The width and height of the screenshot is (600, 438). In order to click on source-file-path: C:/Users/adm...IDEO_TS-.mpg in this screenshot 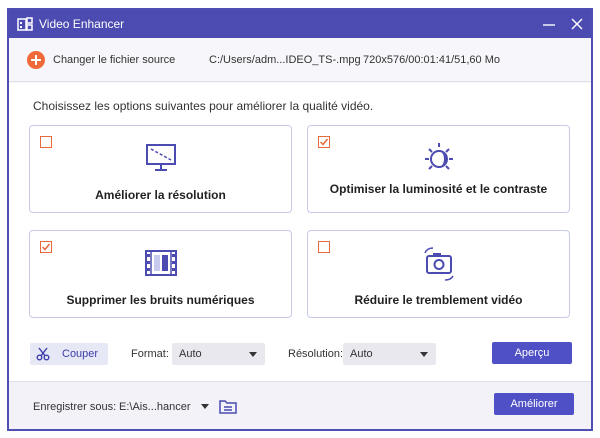, I will do `click(285, 60)`.